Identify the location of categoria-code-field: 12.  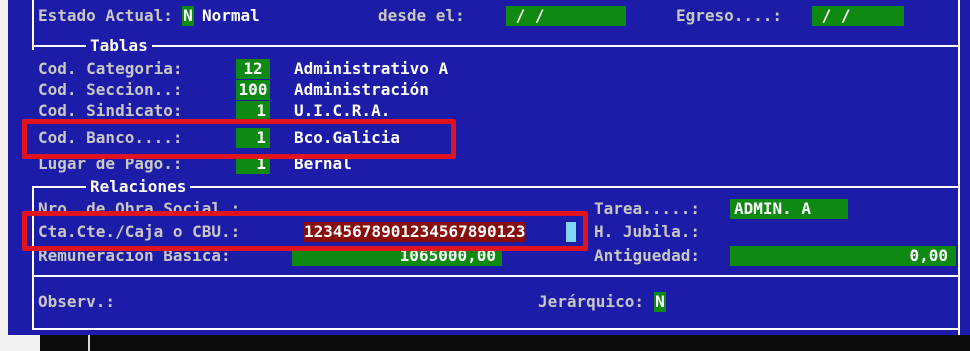
(253, 69).